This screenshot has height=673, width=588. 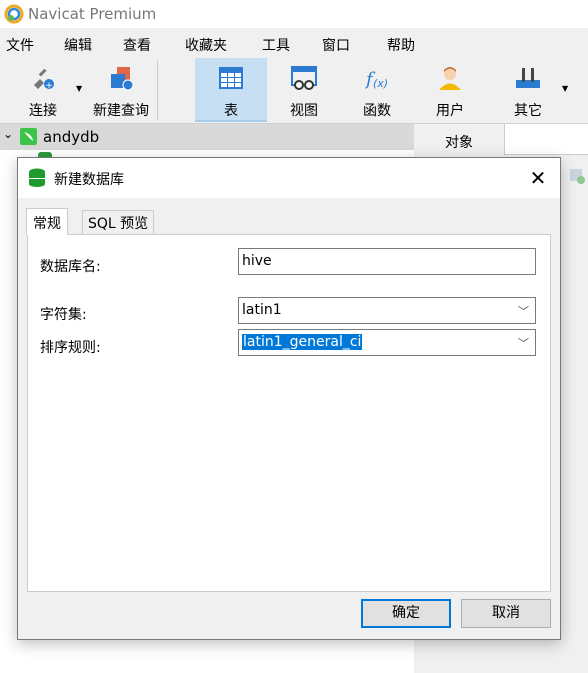 I want to click on view-icon, so click(x=304, y=78).